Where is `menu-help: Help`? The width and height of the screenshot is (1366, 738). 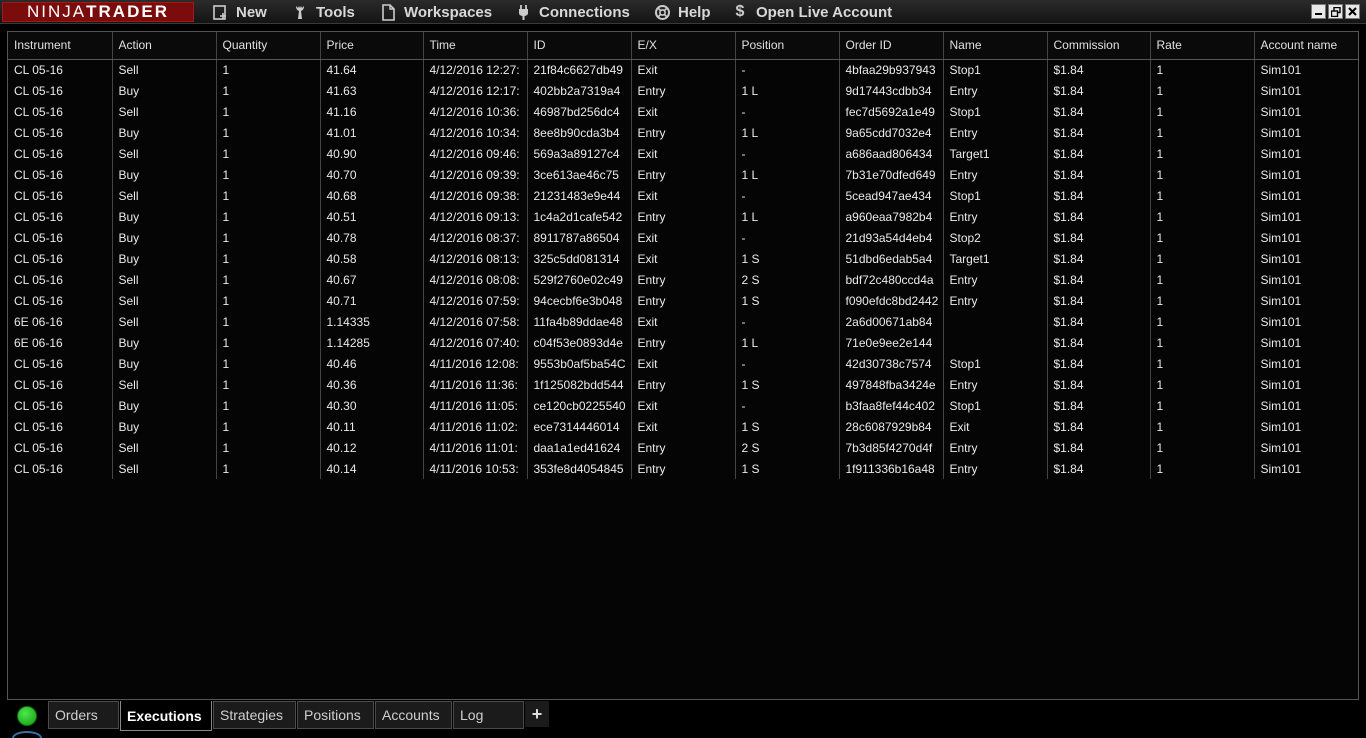
menu-help: Help is located at coordinates (681, 12).